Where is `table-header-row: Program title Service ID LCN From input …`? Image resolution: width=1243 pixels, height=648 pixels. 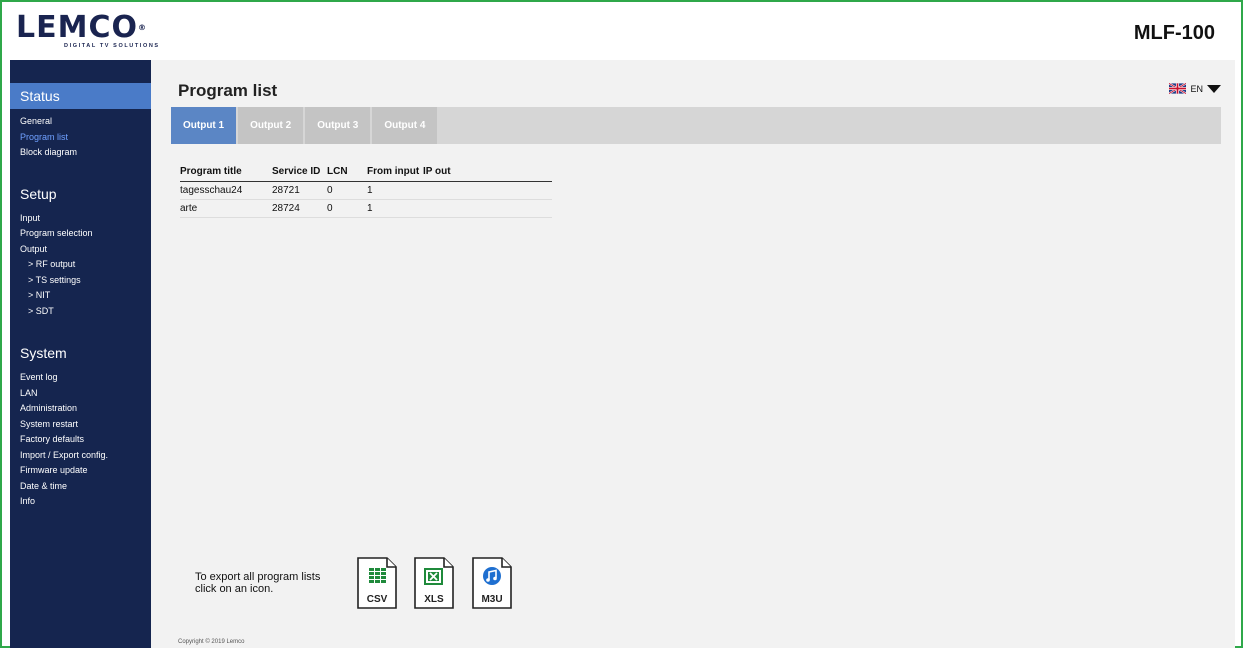 table-header-row: Program title Service ID LCN From input … is located at coordinates (366, 172).